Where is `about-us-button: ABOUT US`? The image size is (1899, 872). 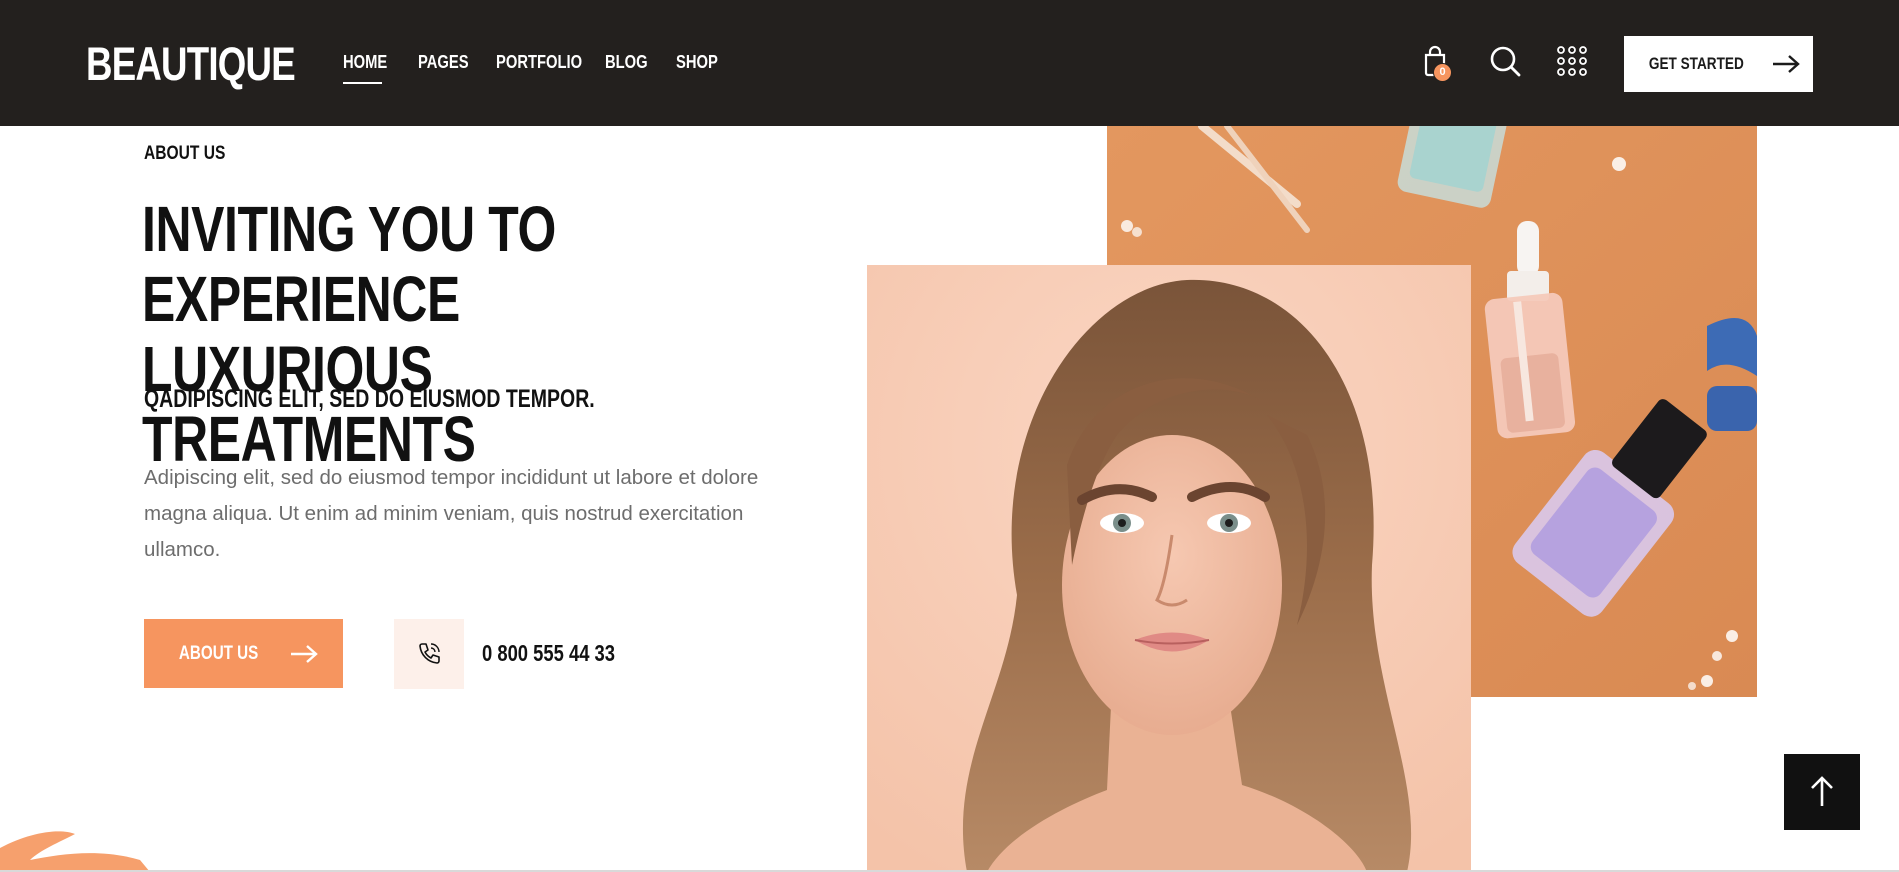 about-us-button: ABOUT US is located at coordinates (243, 653).